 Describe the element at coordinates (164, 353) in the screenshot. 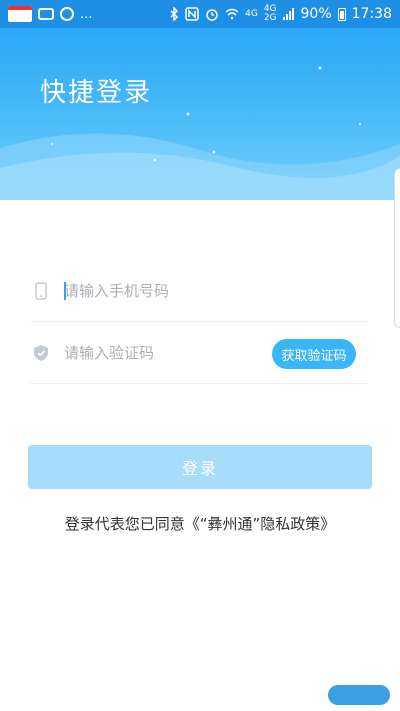

I see `verification-code-input` at that location.